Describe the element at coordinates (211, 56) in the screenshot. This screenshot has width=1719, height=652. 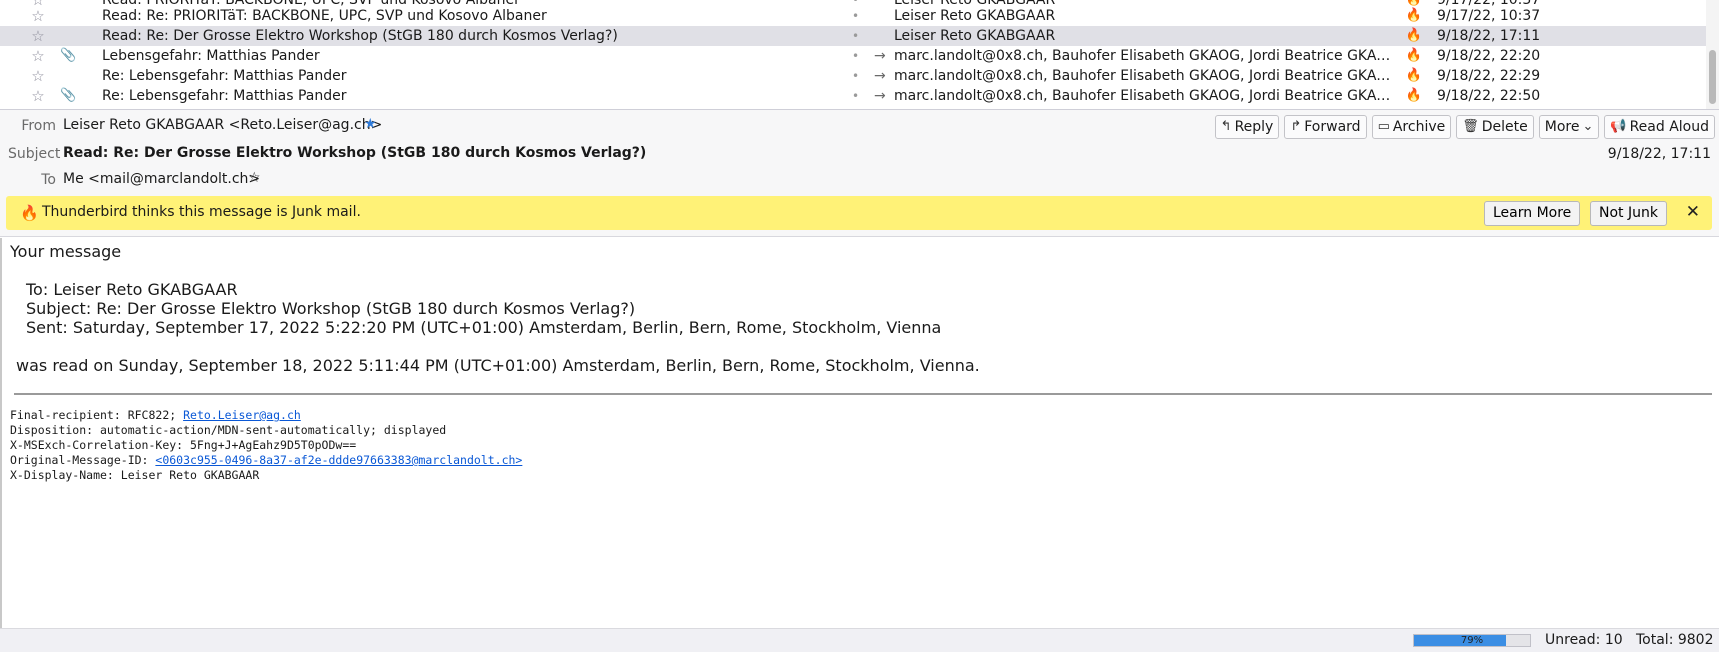
I see `message-subject: Lebensgefahr: Matthias Pander` at that location.